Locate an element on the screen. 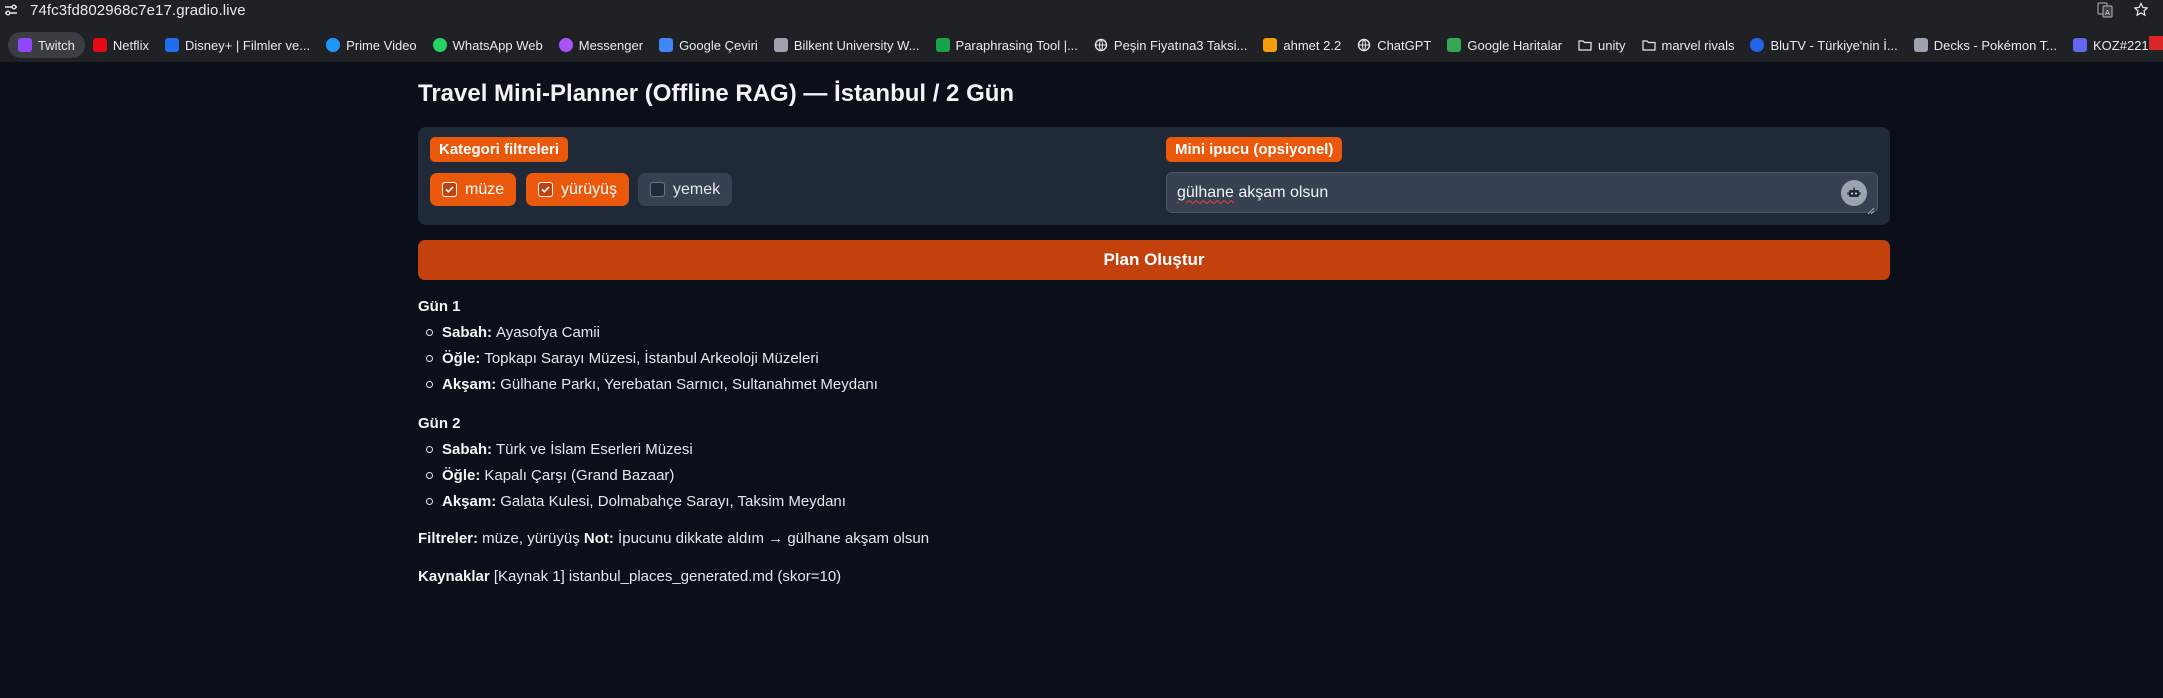  plan-create-button: Plan Oluştur is located at coordinates (1154, 260).